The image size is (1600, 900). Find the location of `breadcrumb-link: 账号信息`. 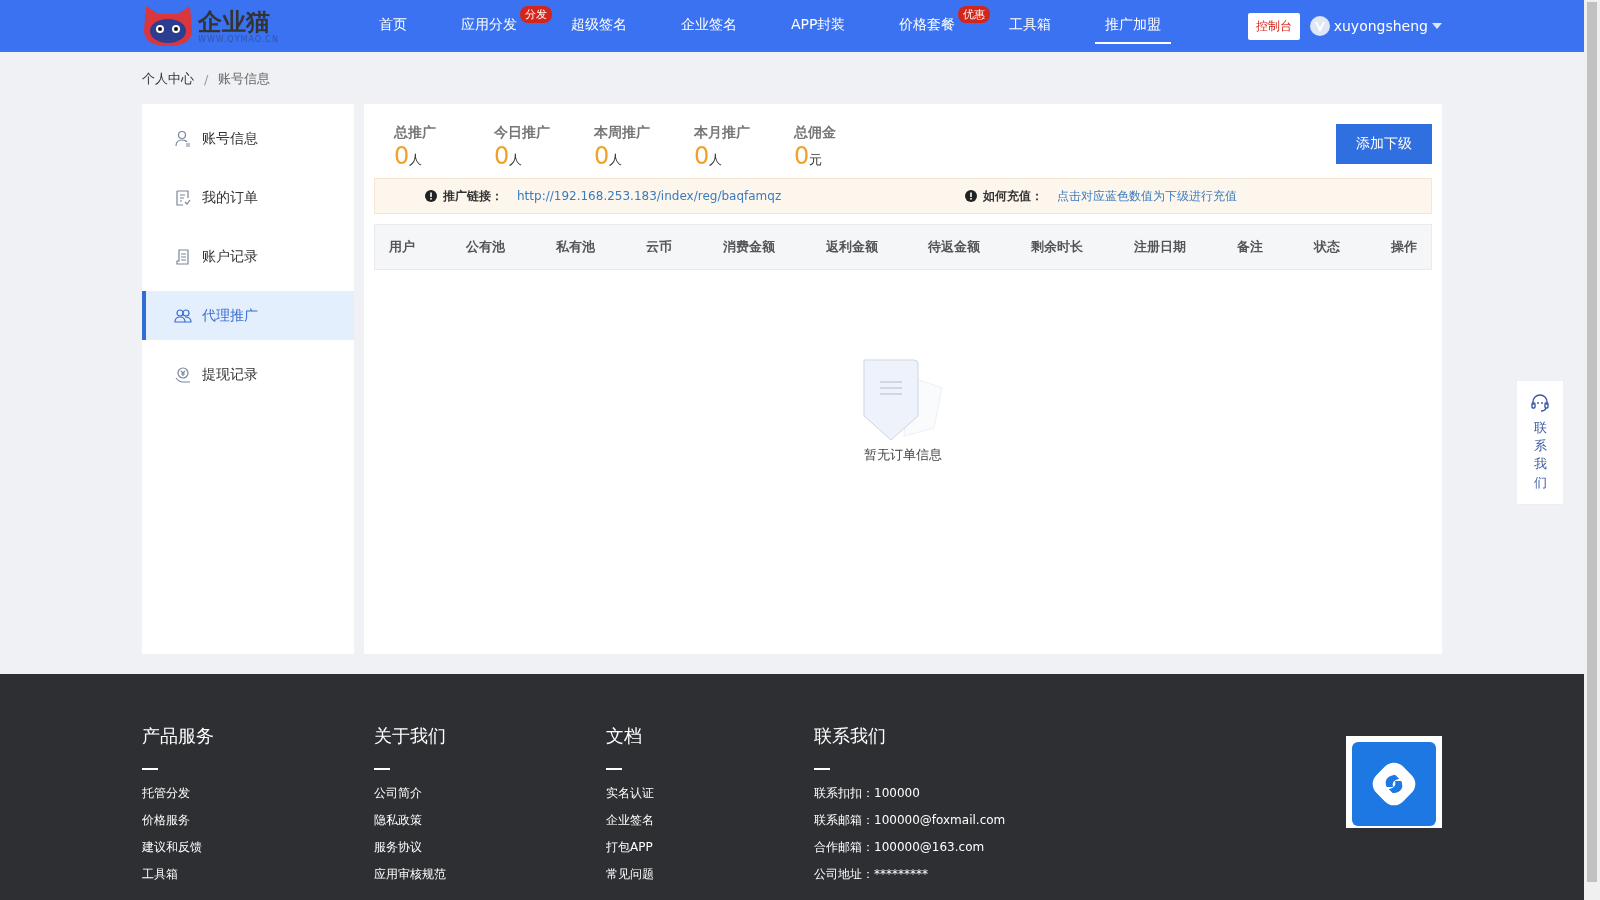

breadcrumb-link: 账号信息 is located at coordinates (244, 79).